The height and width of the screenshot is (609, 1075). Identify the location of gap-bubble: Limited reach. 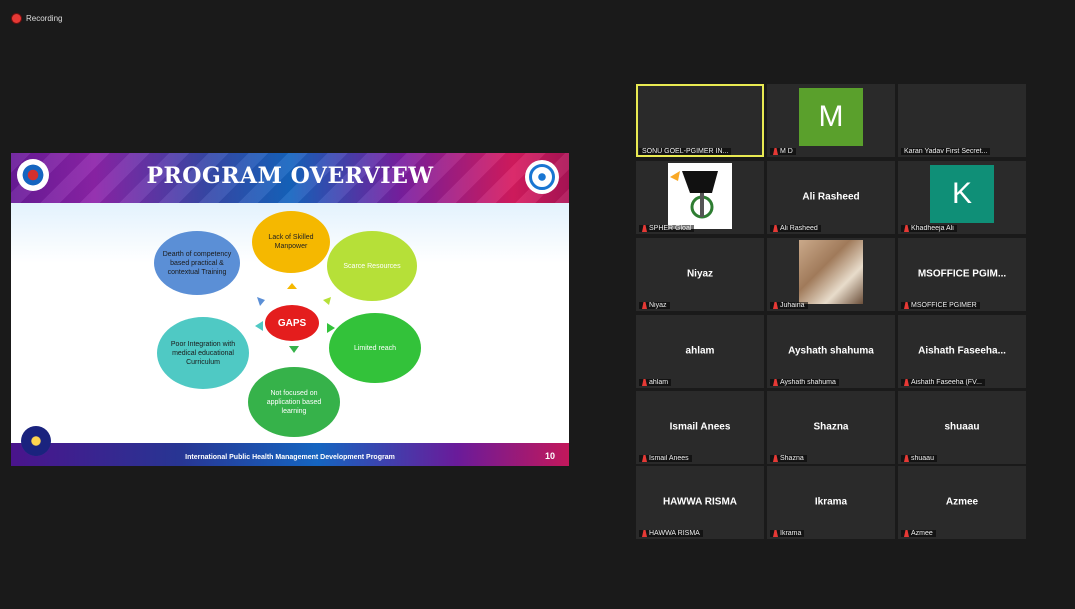
(375, 348).